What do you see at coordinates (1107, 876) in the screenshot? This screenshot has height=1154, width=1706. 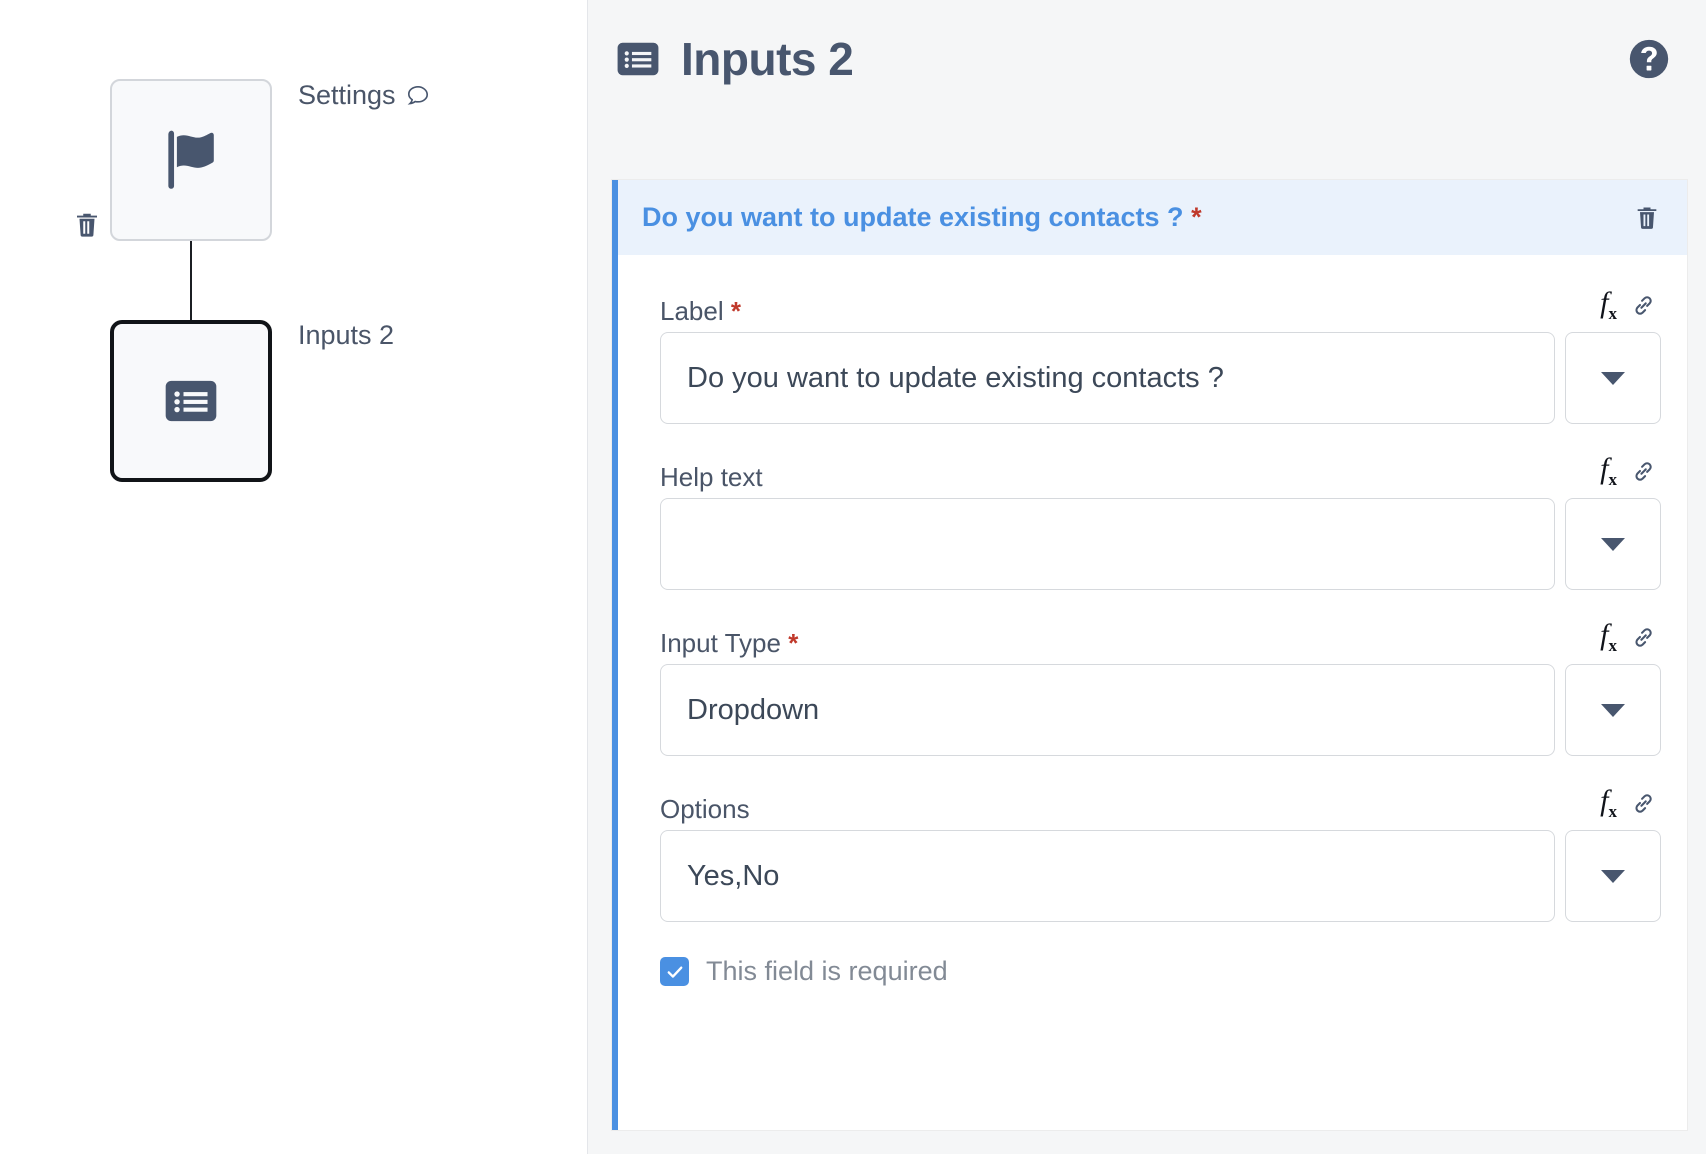 I see `options-input: Yes,No` at bounding box center [1107, 876].